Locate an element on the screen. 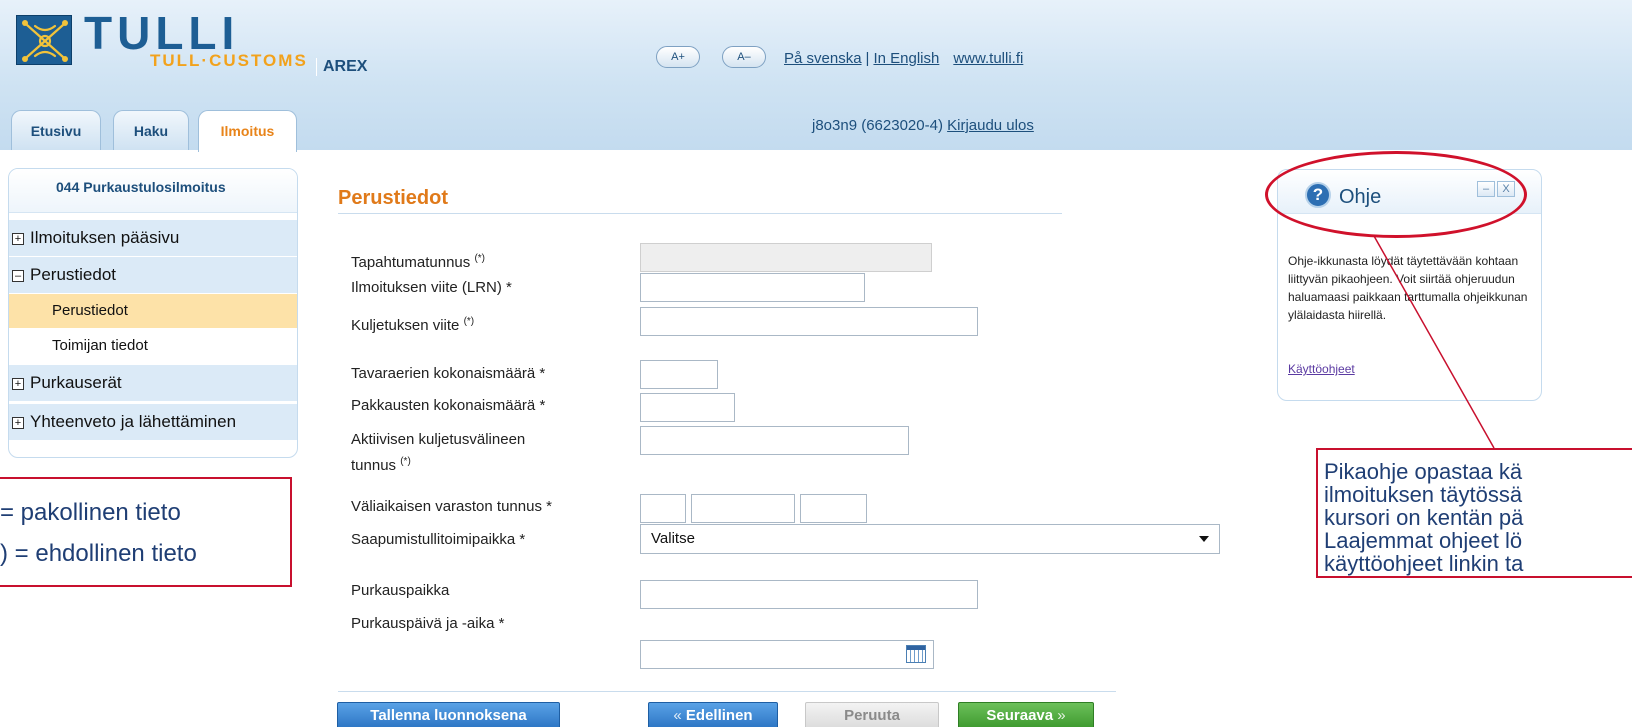  nav-item-paasivu: + Ilmoituksen pääsivu is located at coordinates (153, 238).